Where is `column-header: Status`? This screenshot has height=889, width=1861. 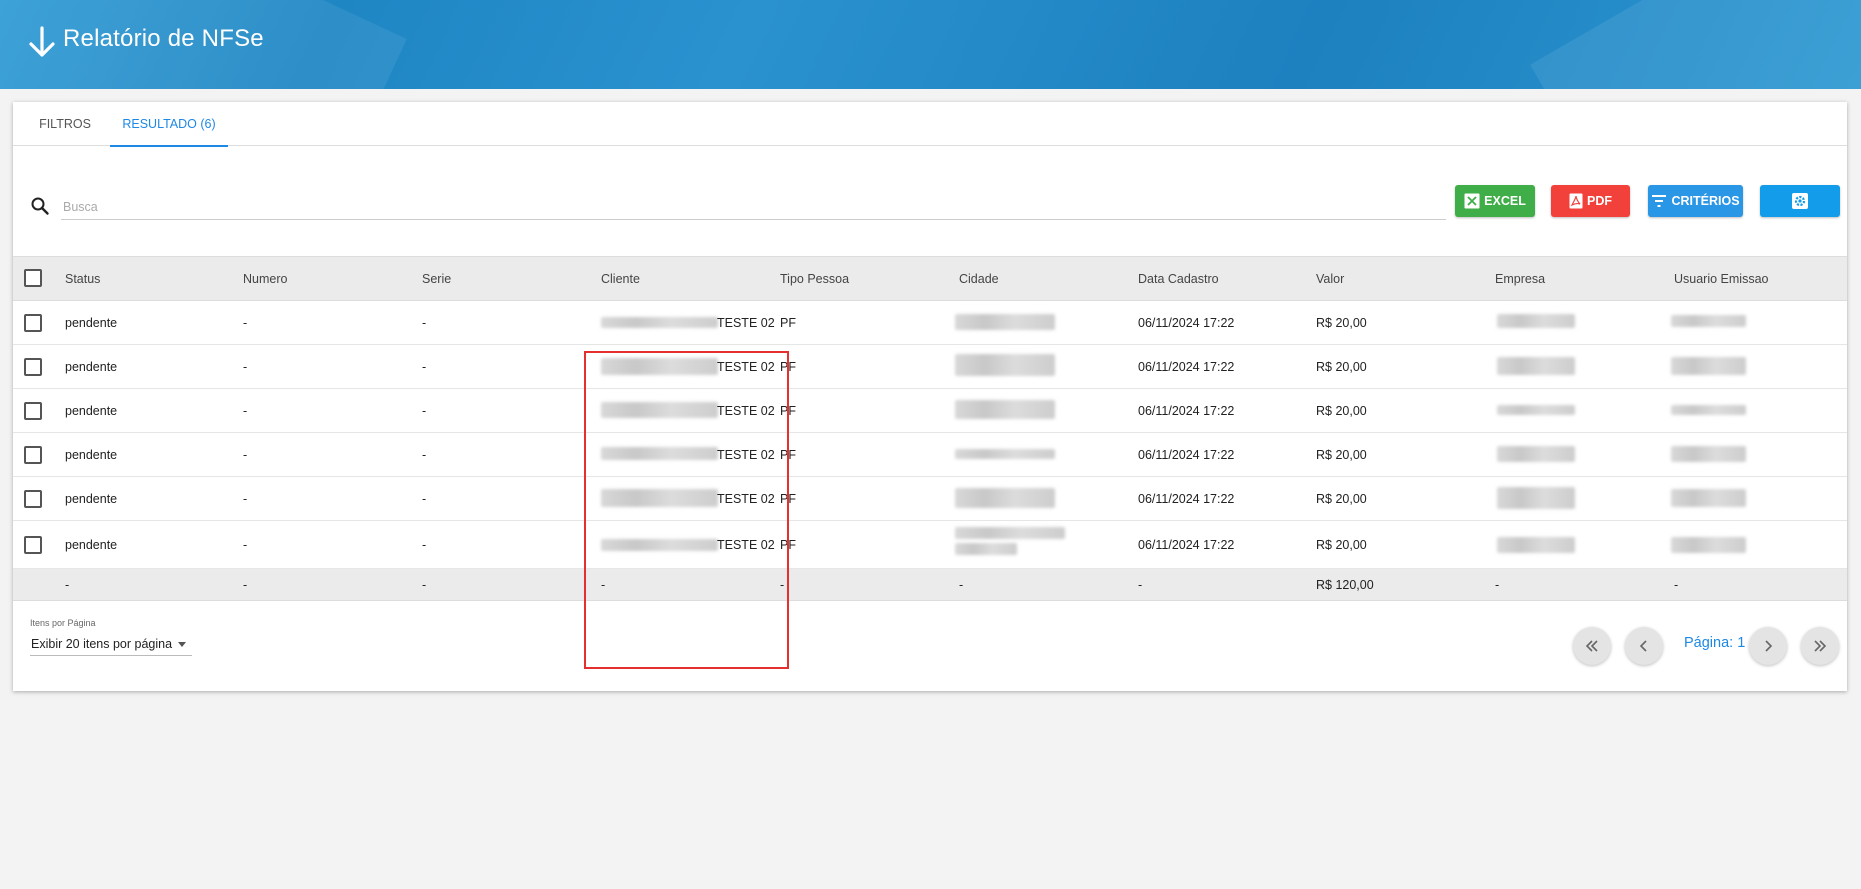
column-header: Status is located at coordinates (82, 279).